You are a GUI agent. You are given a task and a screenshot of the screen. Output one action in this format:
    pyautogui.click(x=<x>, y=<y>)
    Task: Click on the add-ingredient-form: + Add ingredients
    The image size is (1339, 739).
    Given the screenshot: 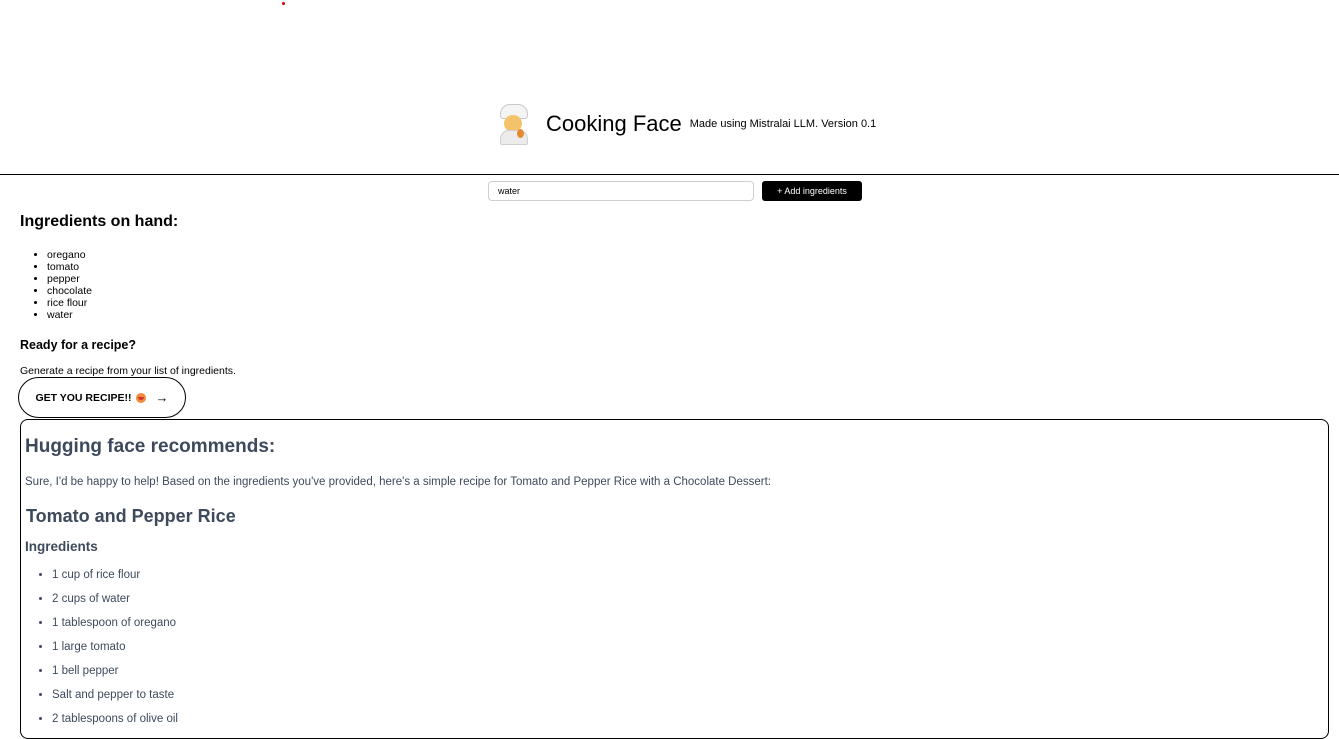 What is the action you would take?
    pyautogui.click(x=675, y=191)
    